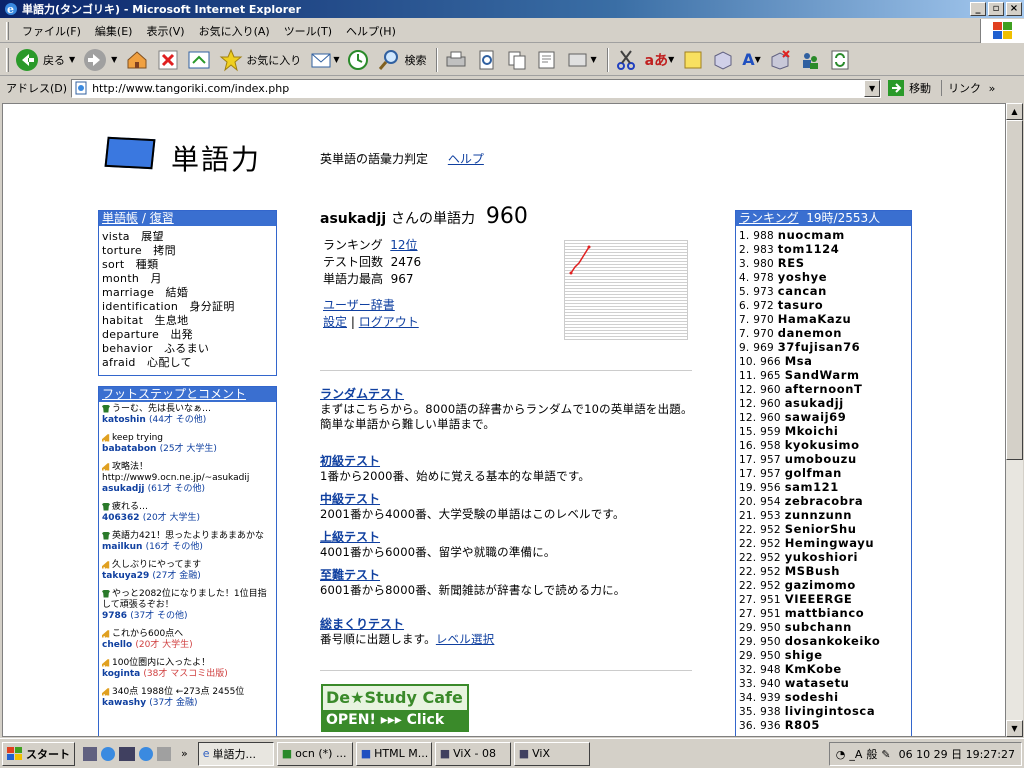  Describe the element at coordinates (124, 420) in the screenshot. I see `footstep-username: katoshin` at that location.